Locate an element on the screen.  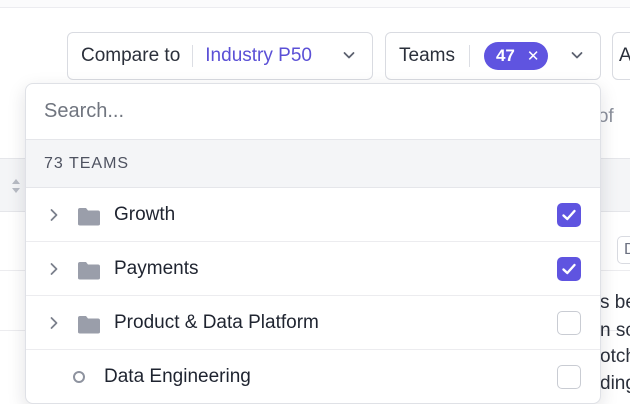
cell-chip-label: D is located at coordinates (627, 249).